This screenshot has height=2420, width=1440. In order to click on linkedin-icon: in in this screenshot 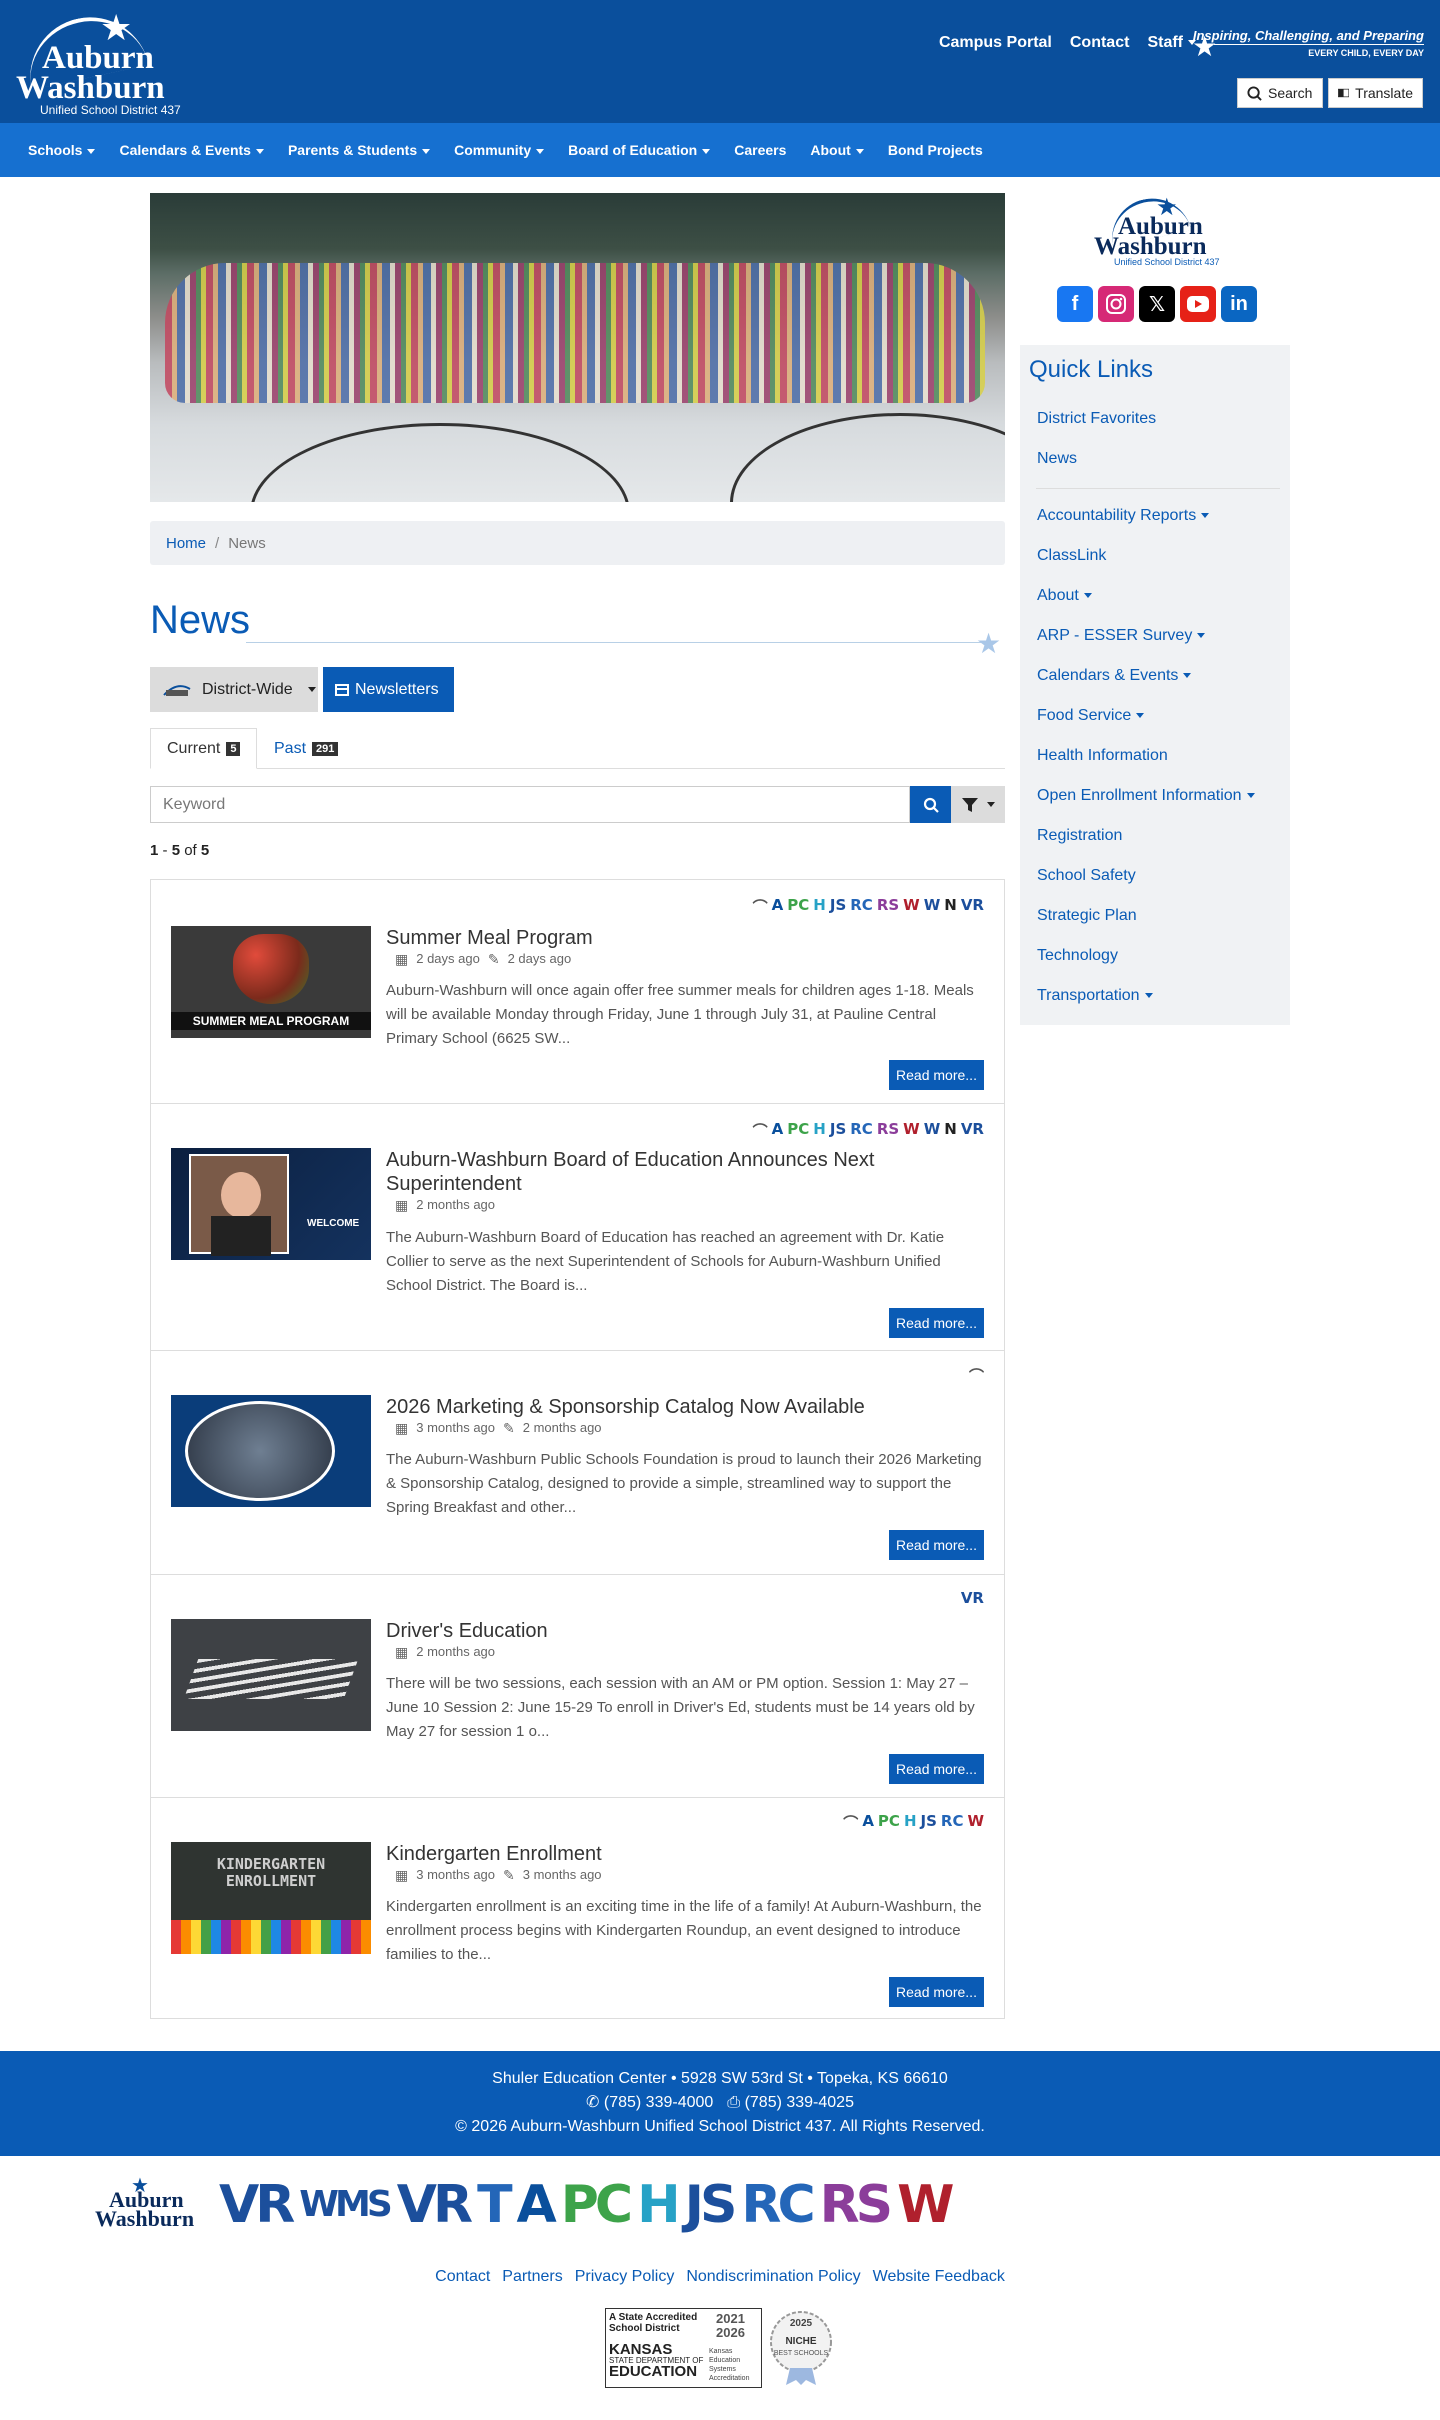, I will do `click(1239, 304)`.